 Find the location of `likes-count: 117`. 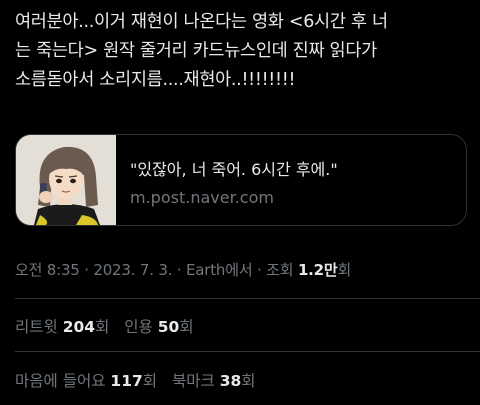

likes-count: 117 is located at coordinates (126, 381).